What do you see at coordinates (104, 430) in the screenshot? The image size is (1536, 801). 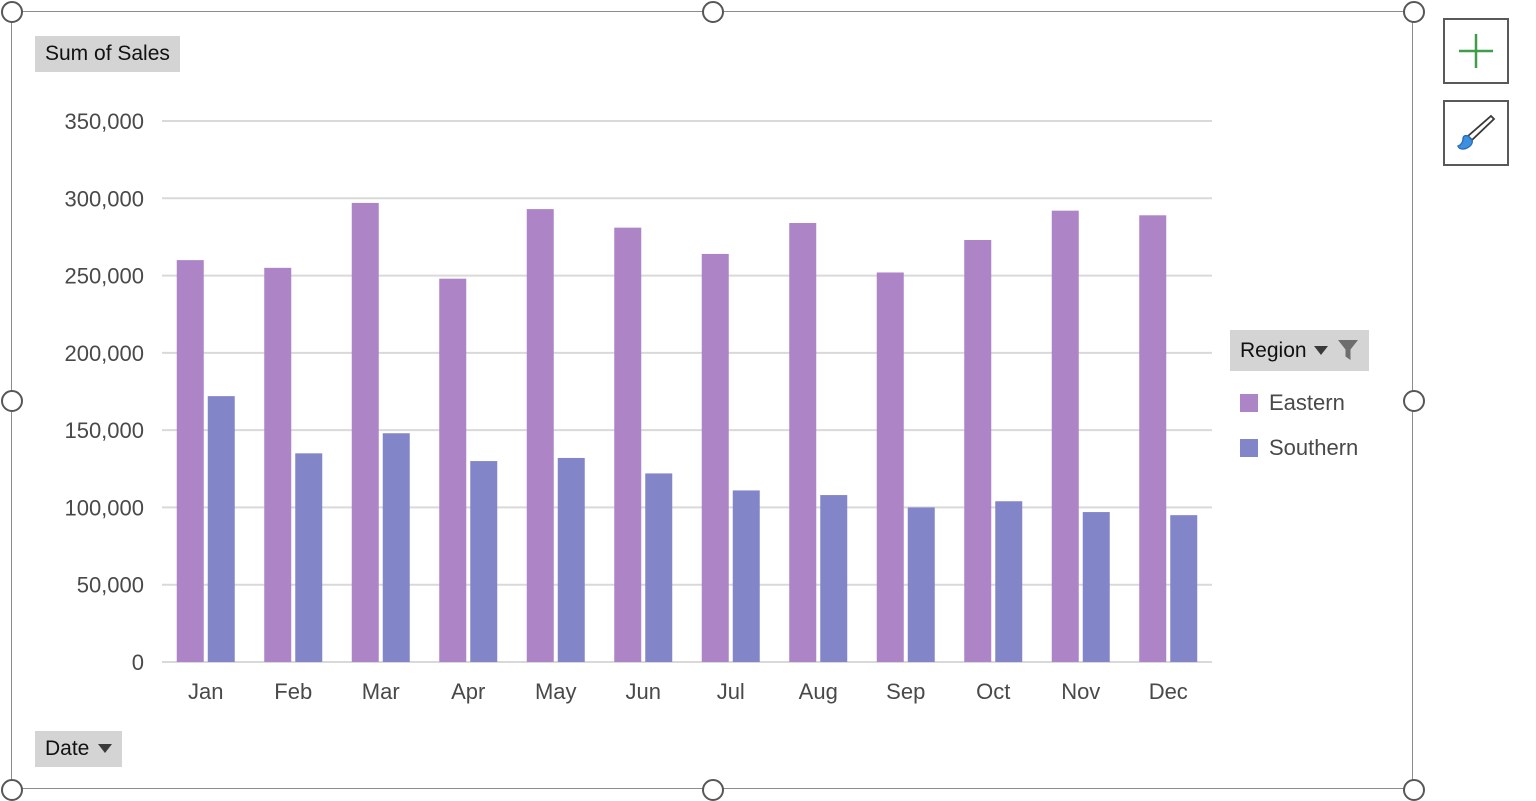 I see `y-axis-tick-label: 150,000` at bounding box center [104, 430].